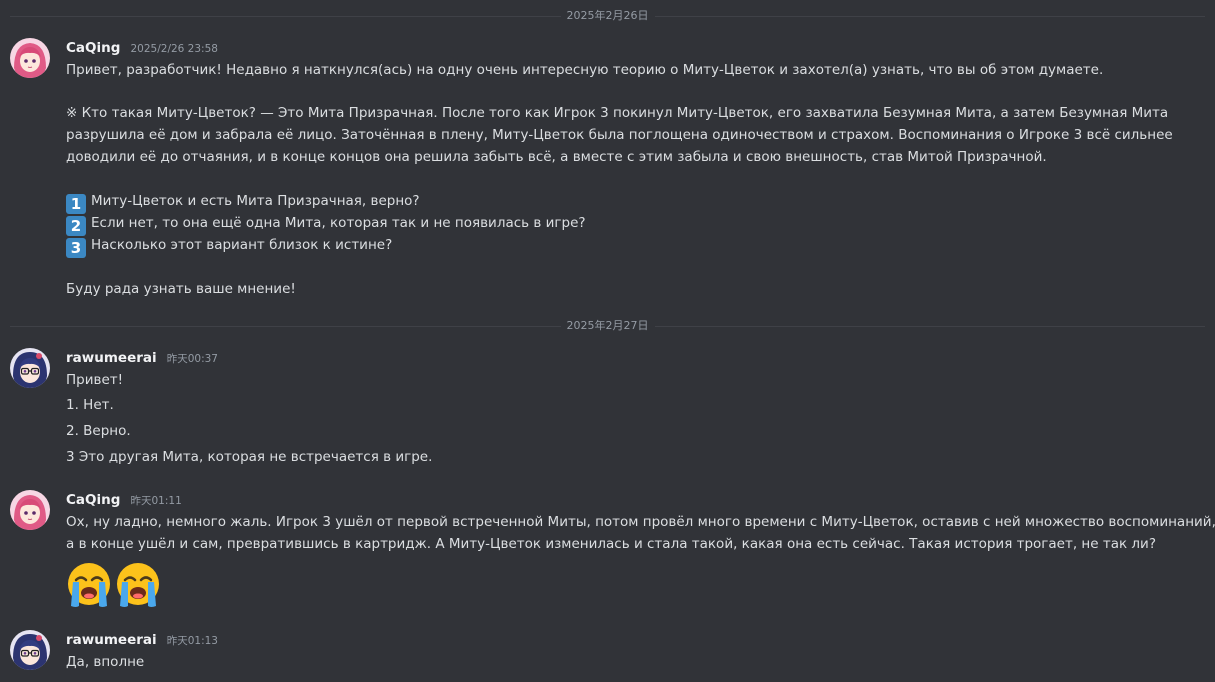  What do you see at coordinates (76, 204) in the screenshot?
I see `keycap-one-icon: 1` at bounding box center [76, 204].